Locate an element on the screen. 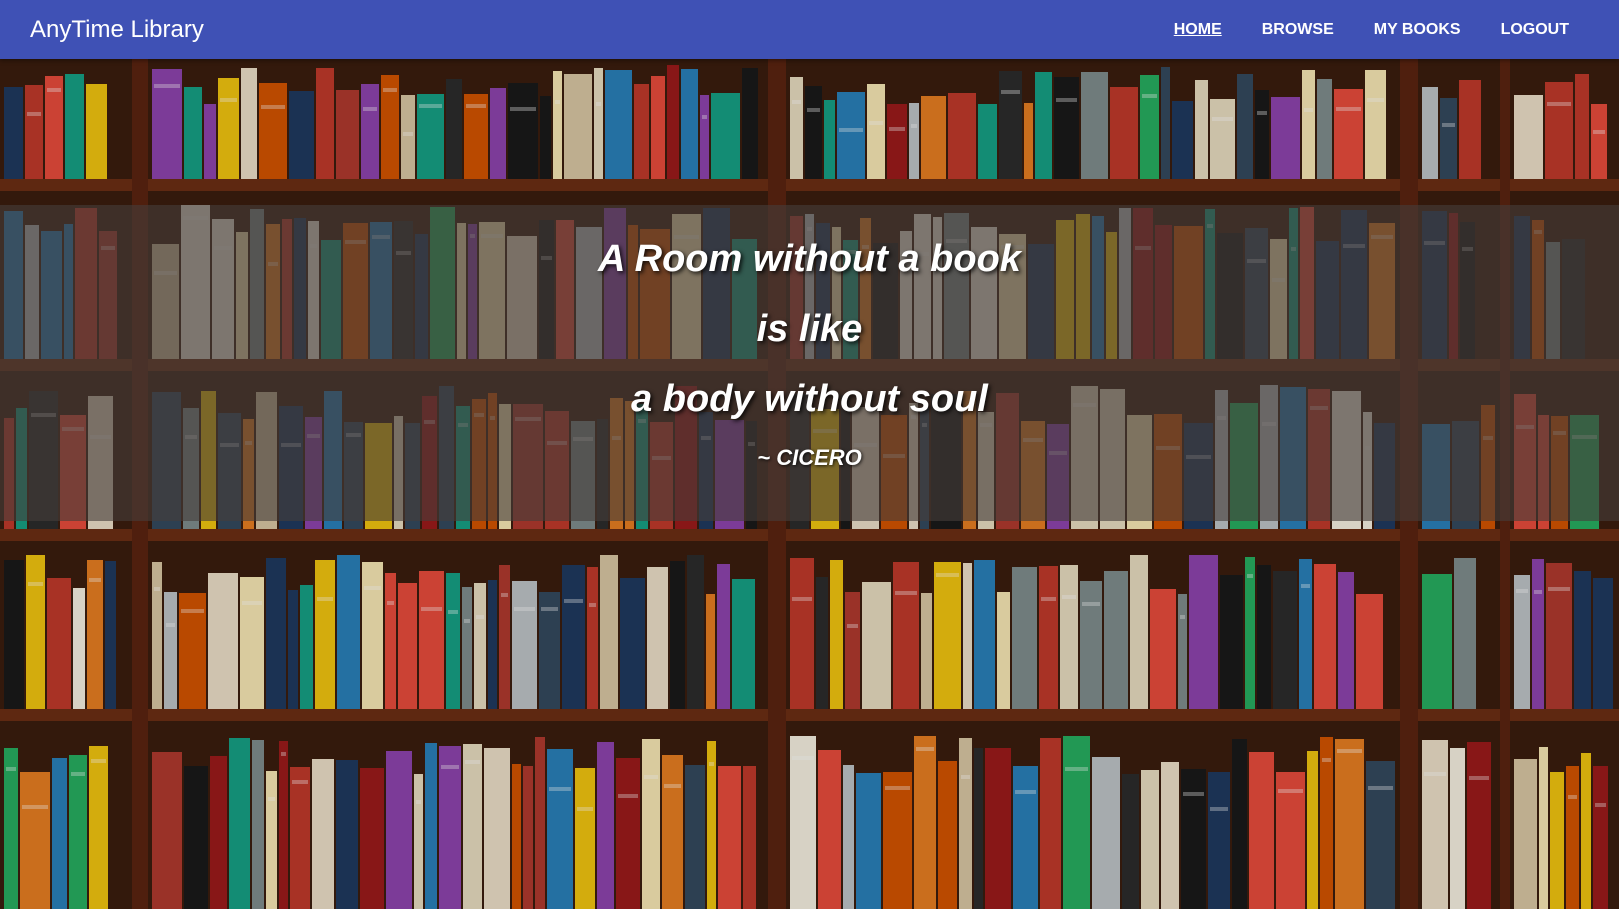 This screenshot has width=1619, height=909. nav-link-home: HOME is located at coordinates (1198, 30).